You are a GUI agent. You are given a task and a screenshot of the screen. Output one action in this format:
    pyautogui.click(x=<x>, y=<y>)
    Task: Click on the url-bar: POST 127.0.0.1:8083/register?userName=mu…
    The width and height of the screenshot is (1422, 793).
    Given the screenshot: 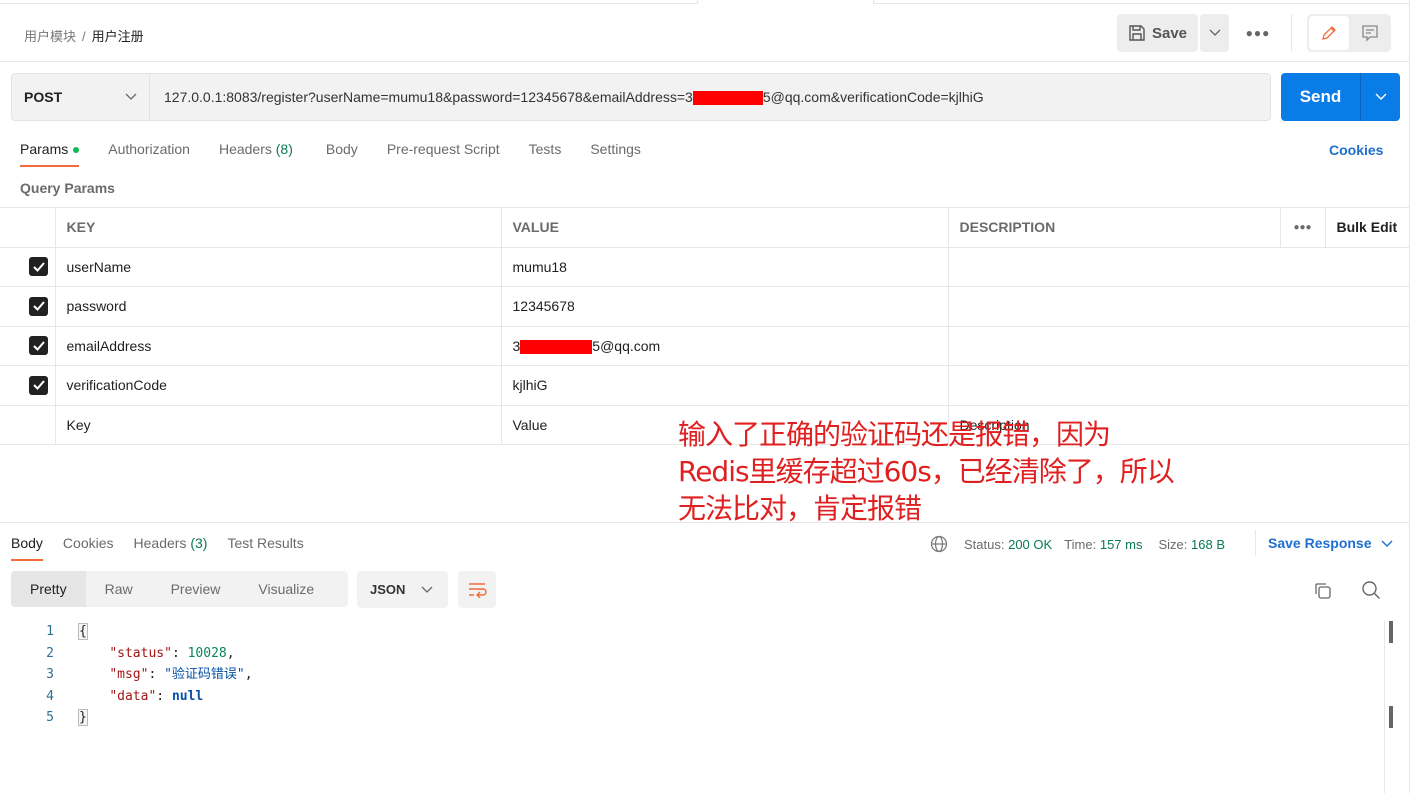 What is the action you would take?
    pyautogui.click(x=641, y=97)
    